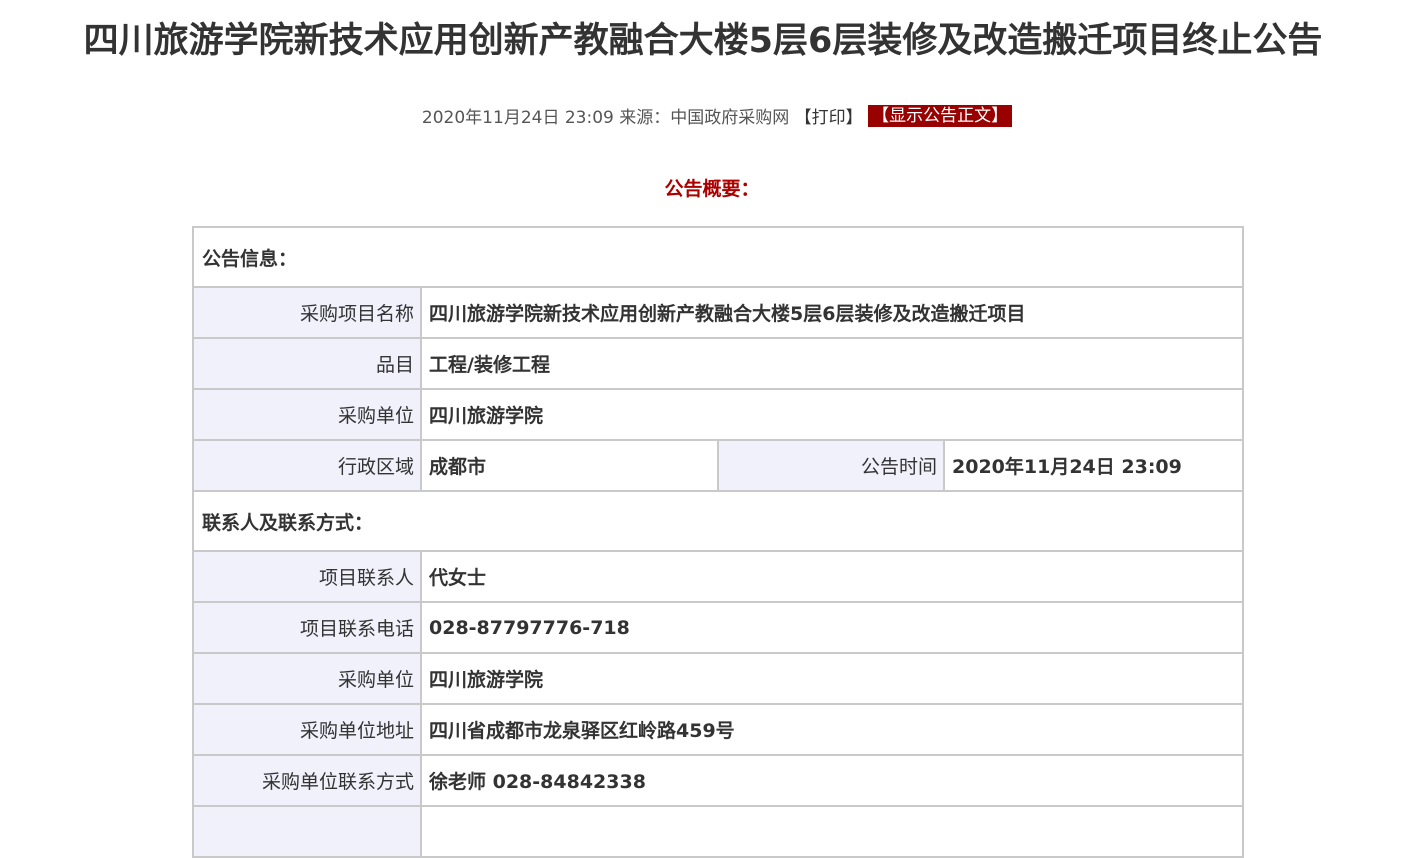  I want to click on buyer-value: 四川旅游学院, so click(832, 414).